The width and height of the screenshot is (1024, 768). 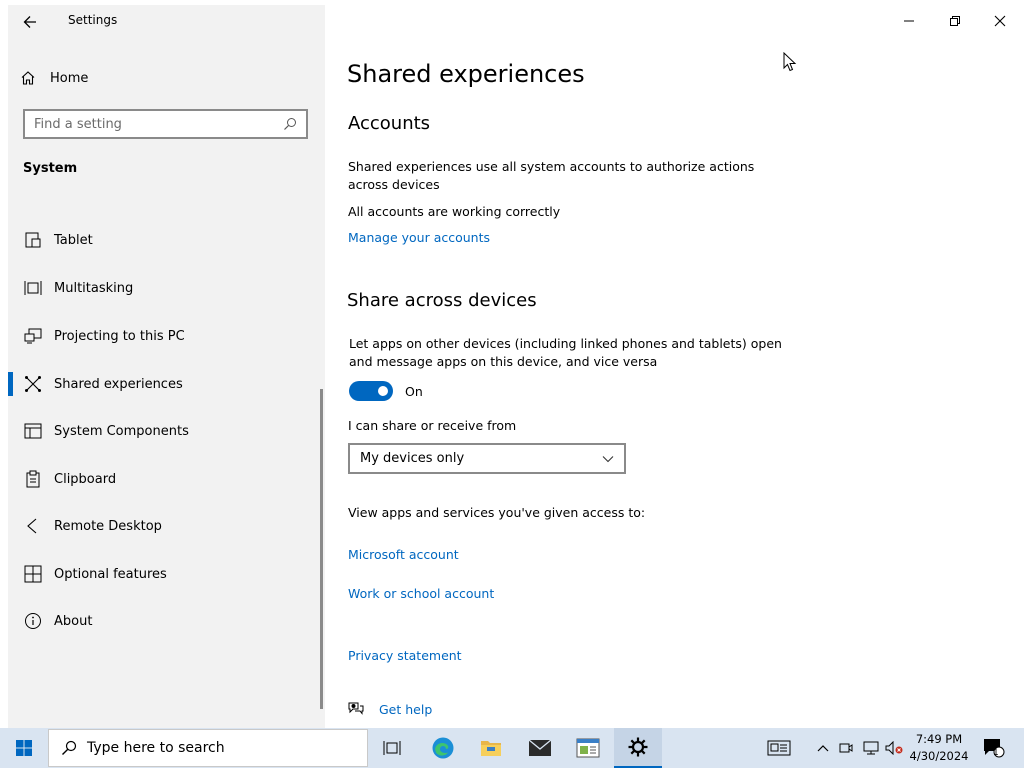 I want to click on close-button, so click(x=1000, y=21).